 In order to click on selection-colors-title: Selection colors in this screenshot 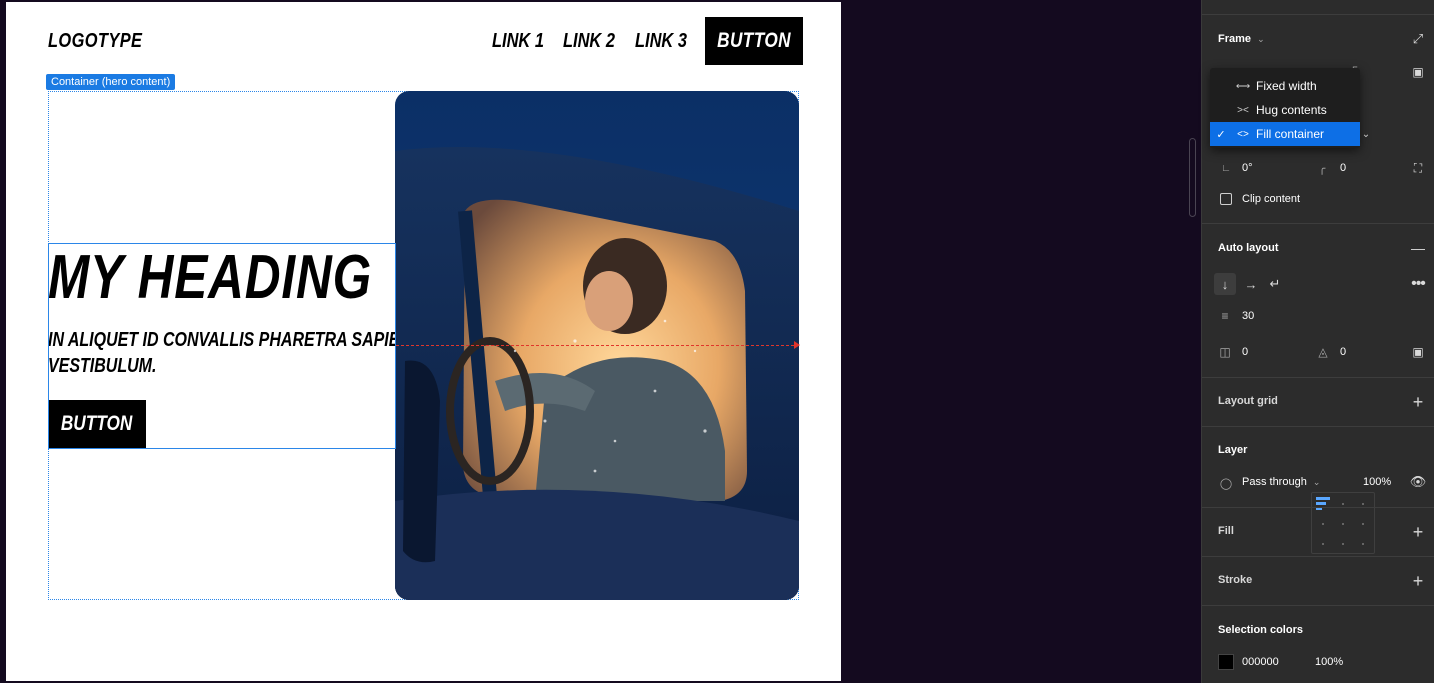, I will do `click(1260, 630)`.